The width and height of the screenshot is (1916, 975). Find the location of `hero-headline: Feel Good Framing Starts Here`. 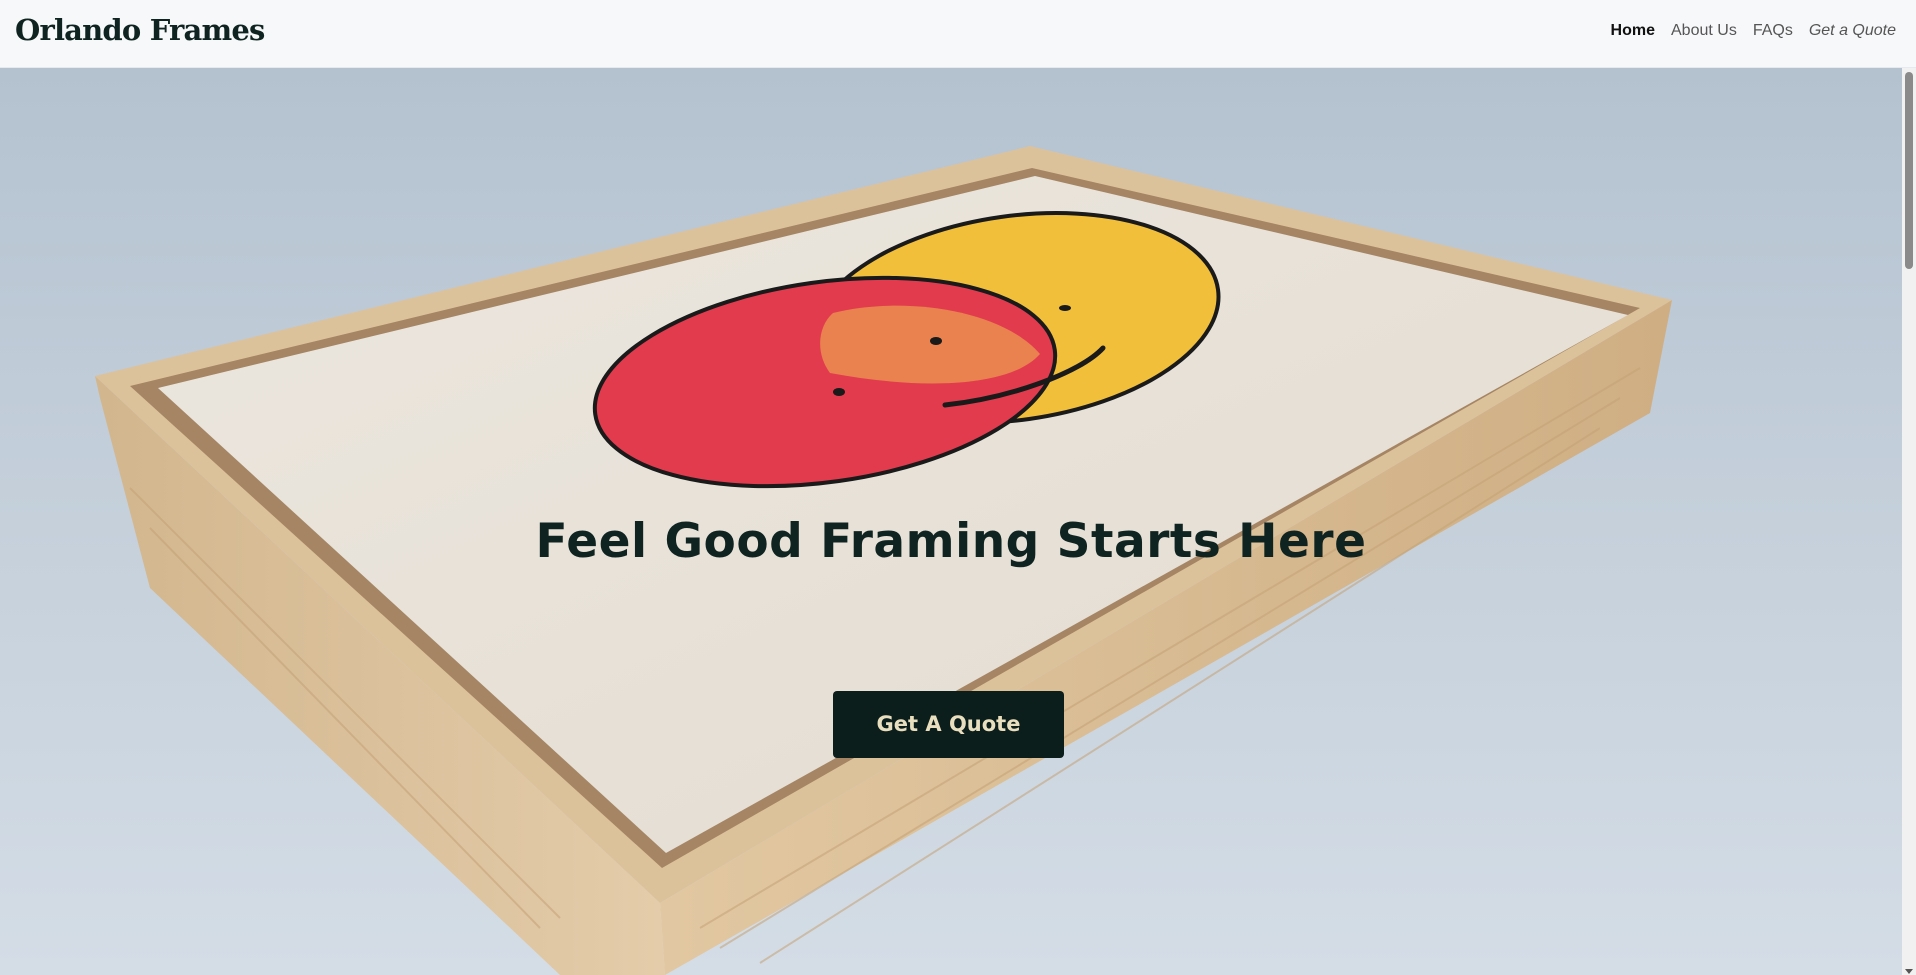

hero-headline: Feel Good Framing Starts Here is located at coordinates (951, 541).